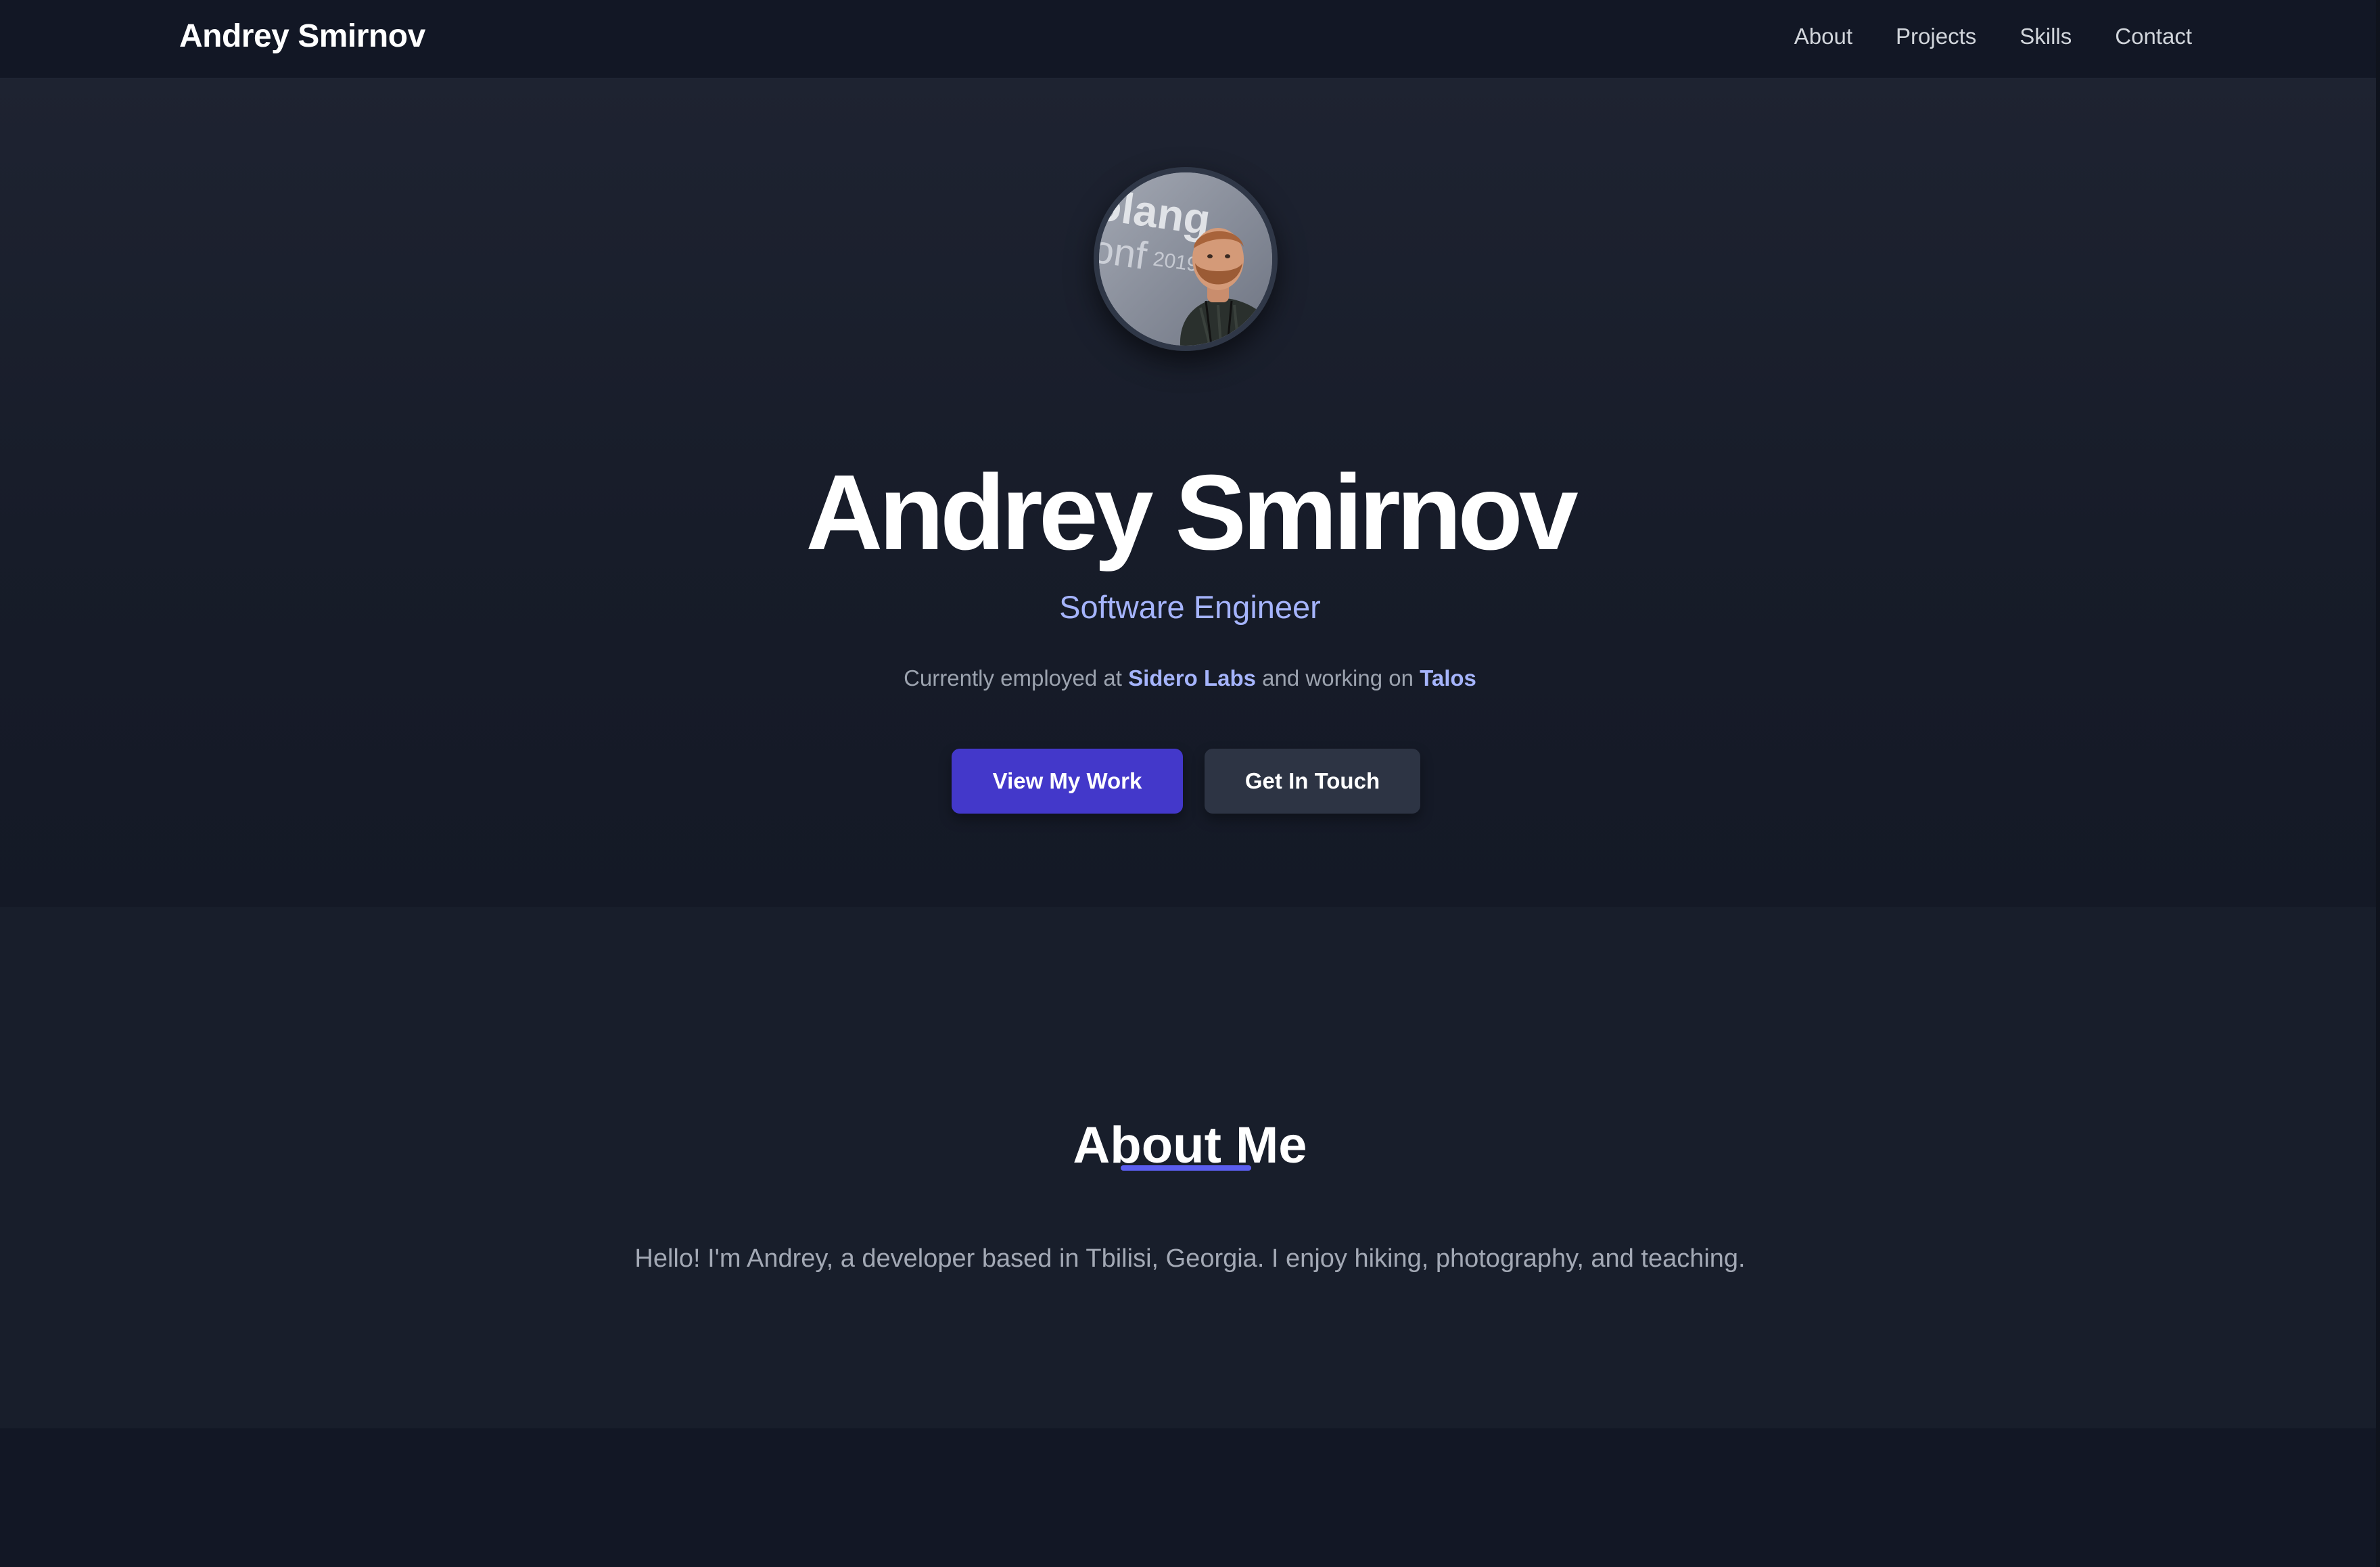 This screenshot has height=1567, width=2380. What do you see at coordinates (1124, 253) in the screenshot?
I see `svg-text: onf` at bounding box center [1124, 253].